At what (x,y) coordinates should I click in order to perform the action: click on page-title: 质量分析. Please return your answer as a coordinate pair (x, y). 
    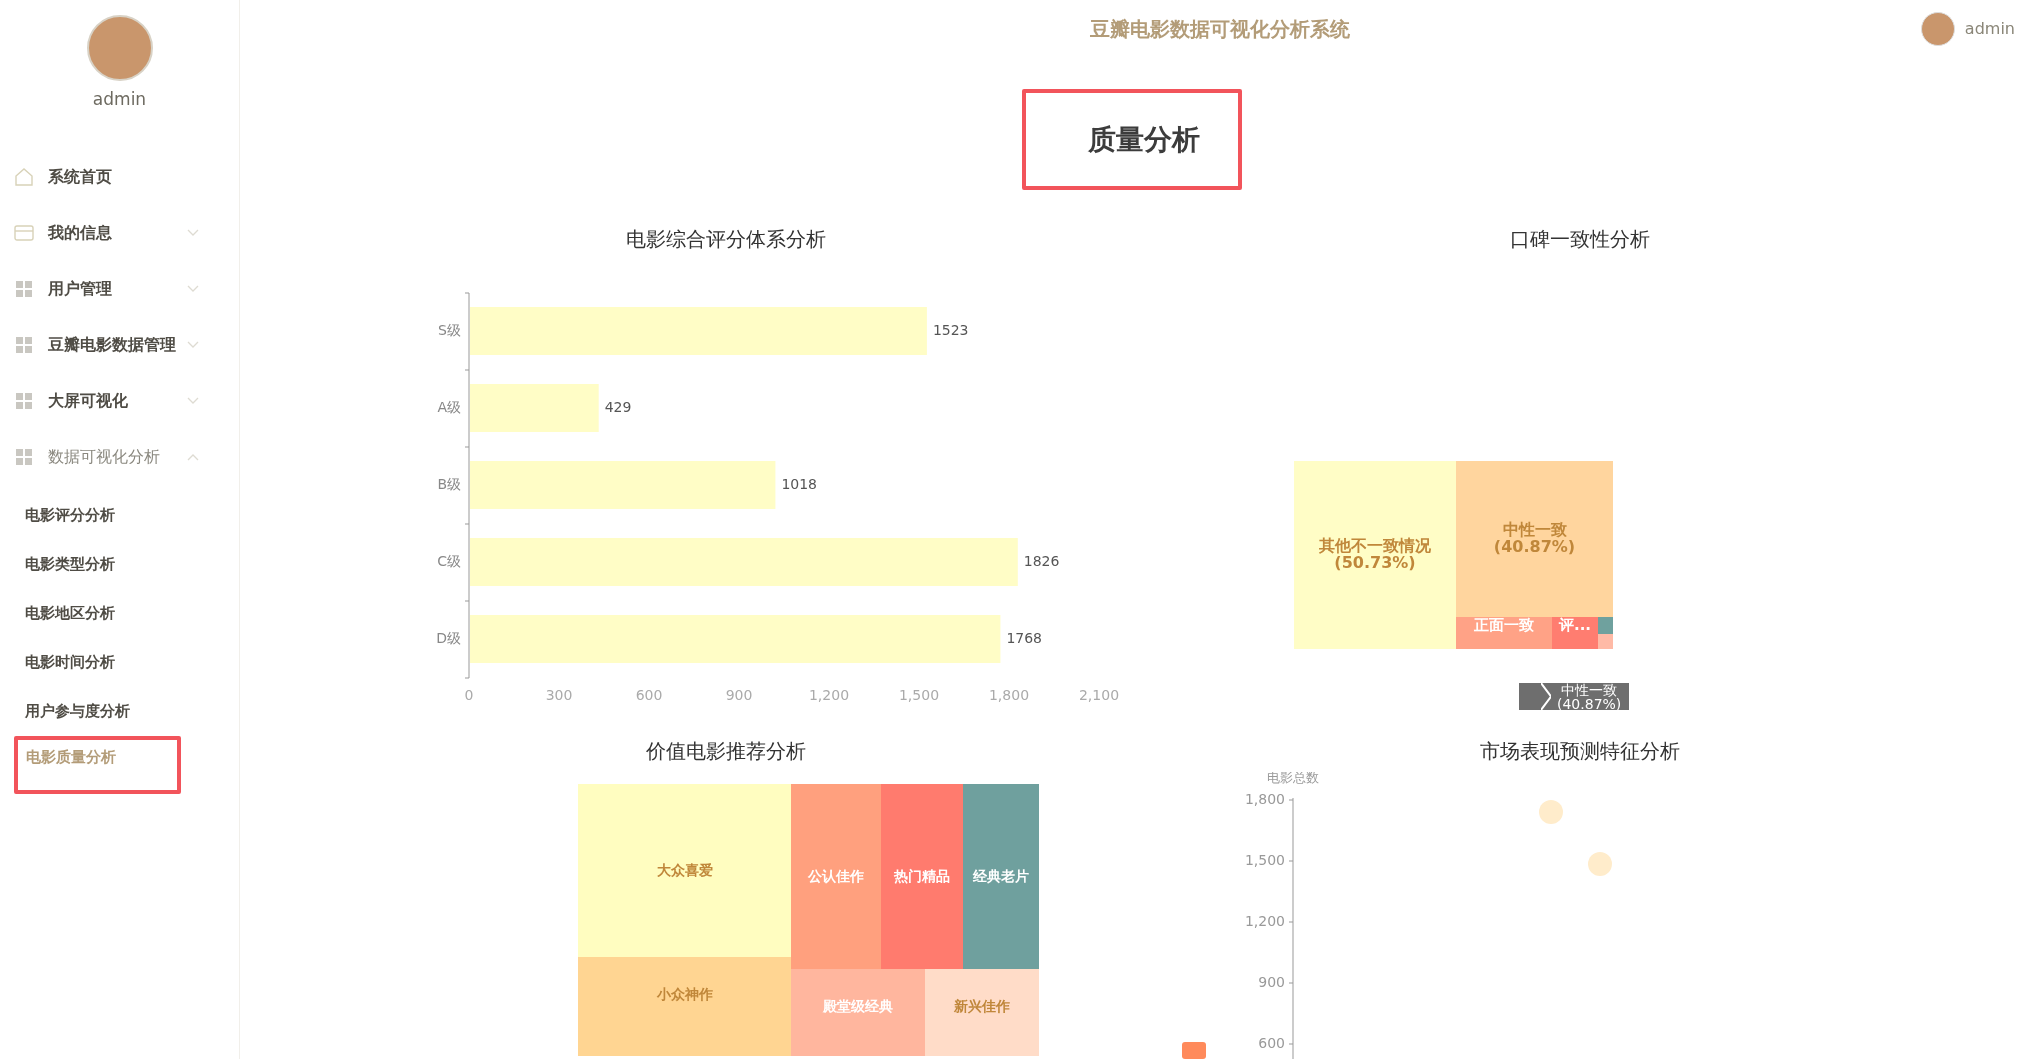
    Looking at the image, I should click on (1143, 139).